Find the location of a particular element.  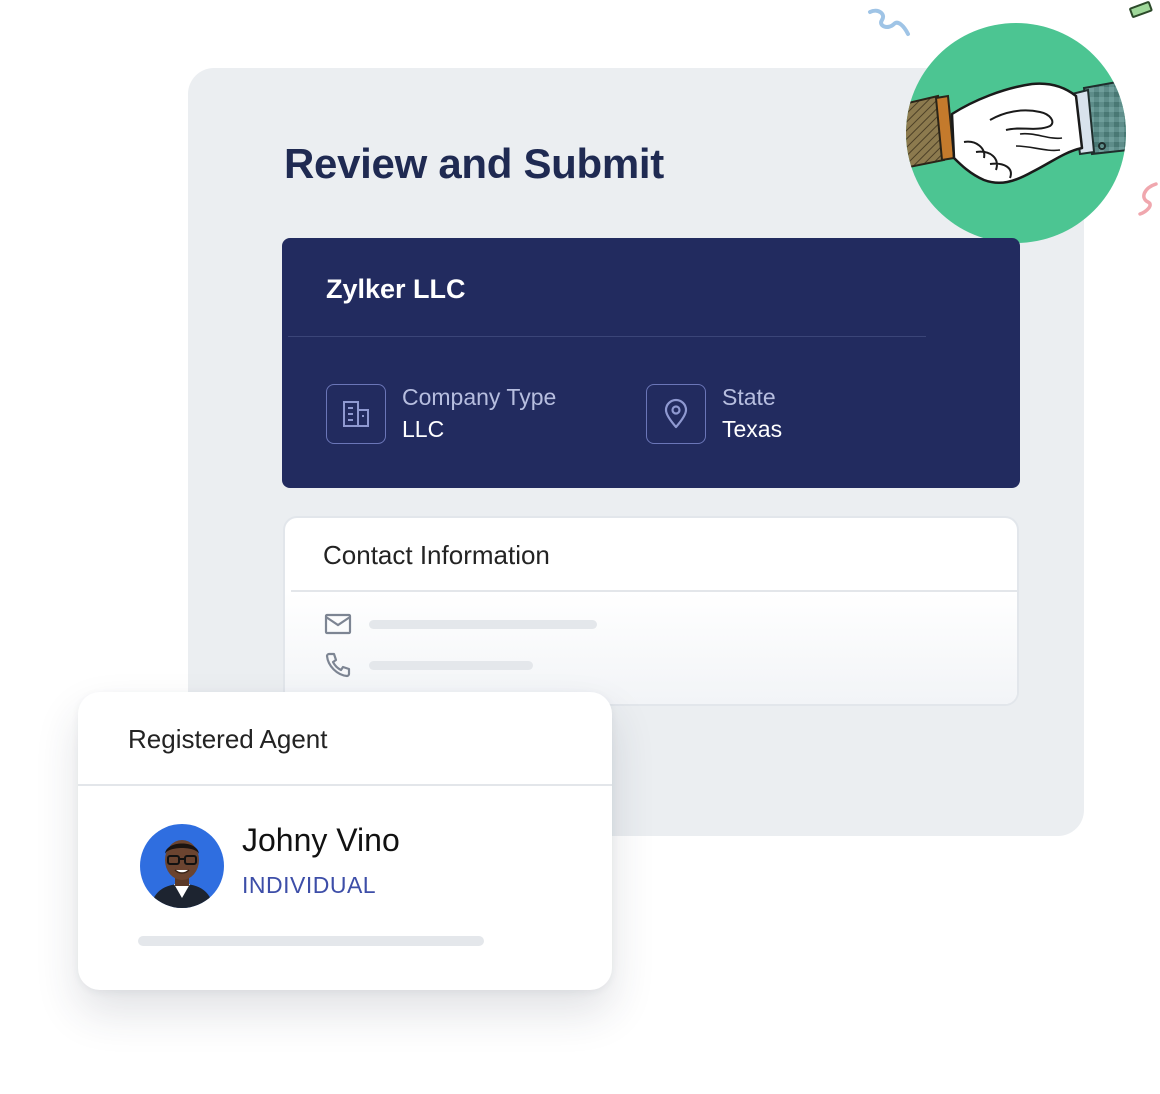

contact-information-title: Contact Information is located at coordinates (436, 555).